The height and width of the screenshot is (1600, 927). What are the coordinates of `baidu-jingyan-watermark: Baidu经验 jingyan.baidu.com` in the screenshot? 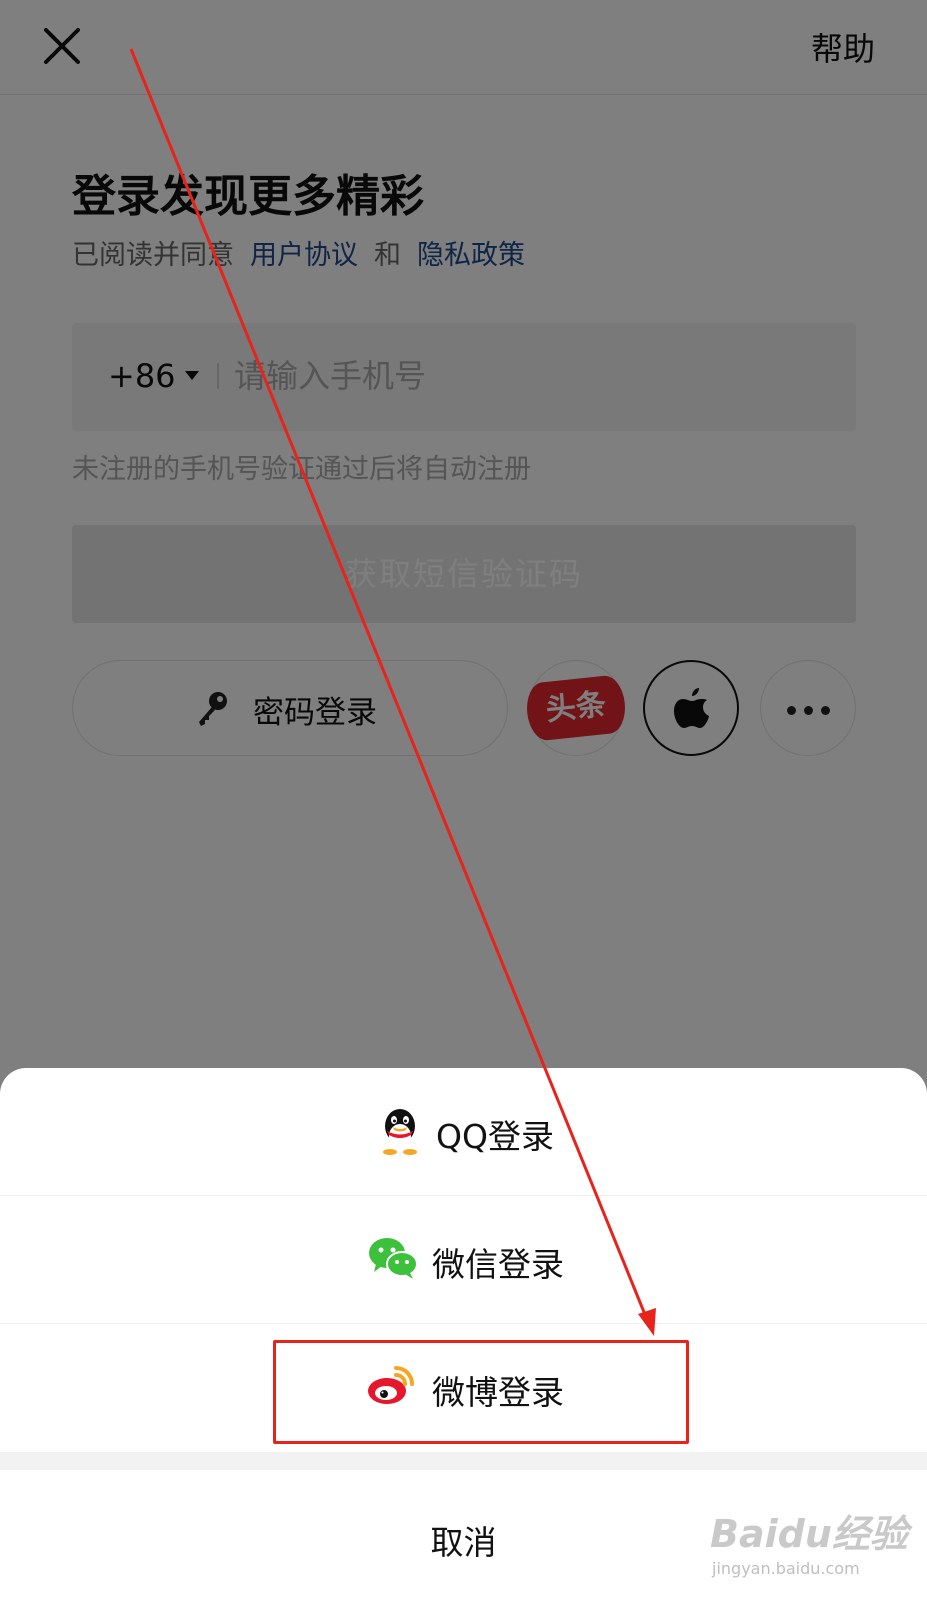 It's located at (804, 1543).